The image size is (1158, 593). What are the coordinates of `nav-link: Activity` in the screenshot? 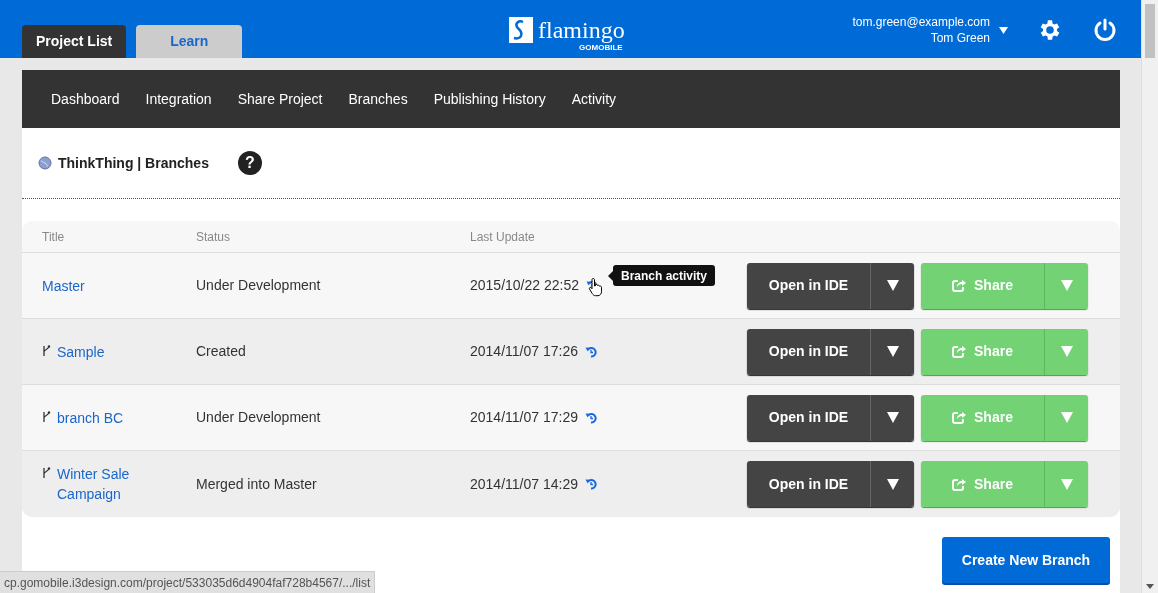 It's located at (594, 99).